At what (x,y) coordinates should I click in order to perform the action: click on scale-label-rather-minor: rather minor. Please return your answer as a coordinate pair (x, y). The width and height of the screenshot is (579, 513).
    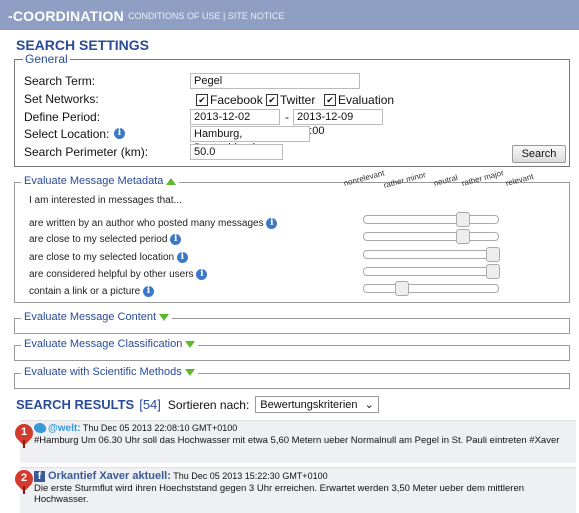
    Looking at the image, I should click on (404, 180).